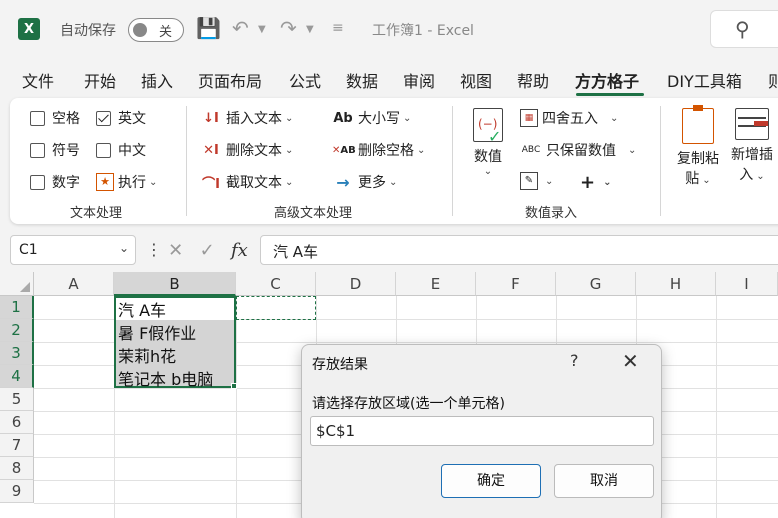  What do you see at coordinates (157, 80) in the screenshot?
I see `tab-insert: 插入` at bounding box center [157, 80].